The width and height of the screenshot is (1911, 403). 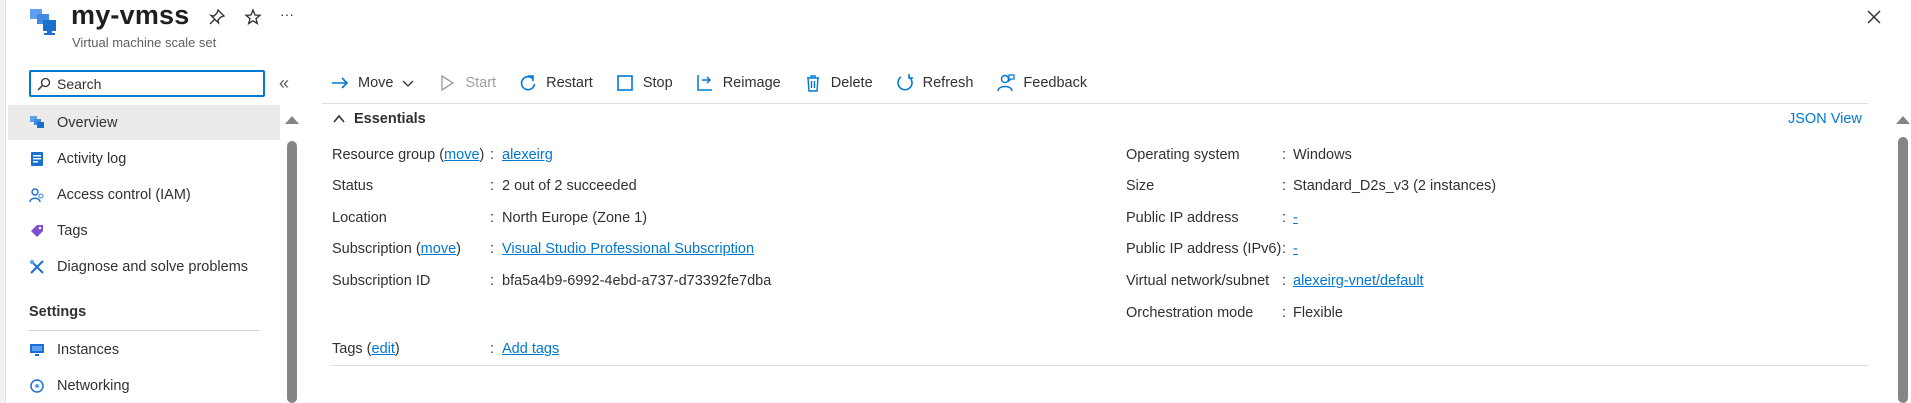 What do you see at coordinates (359, 218) in the screenshot?
I see `location-label: Location` at bounding box center [359, 218].